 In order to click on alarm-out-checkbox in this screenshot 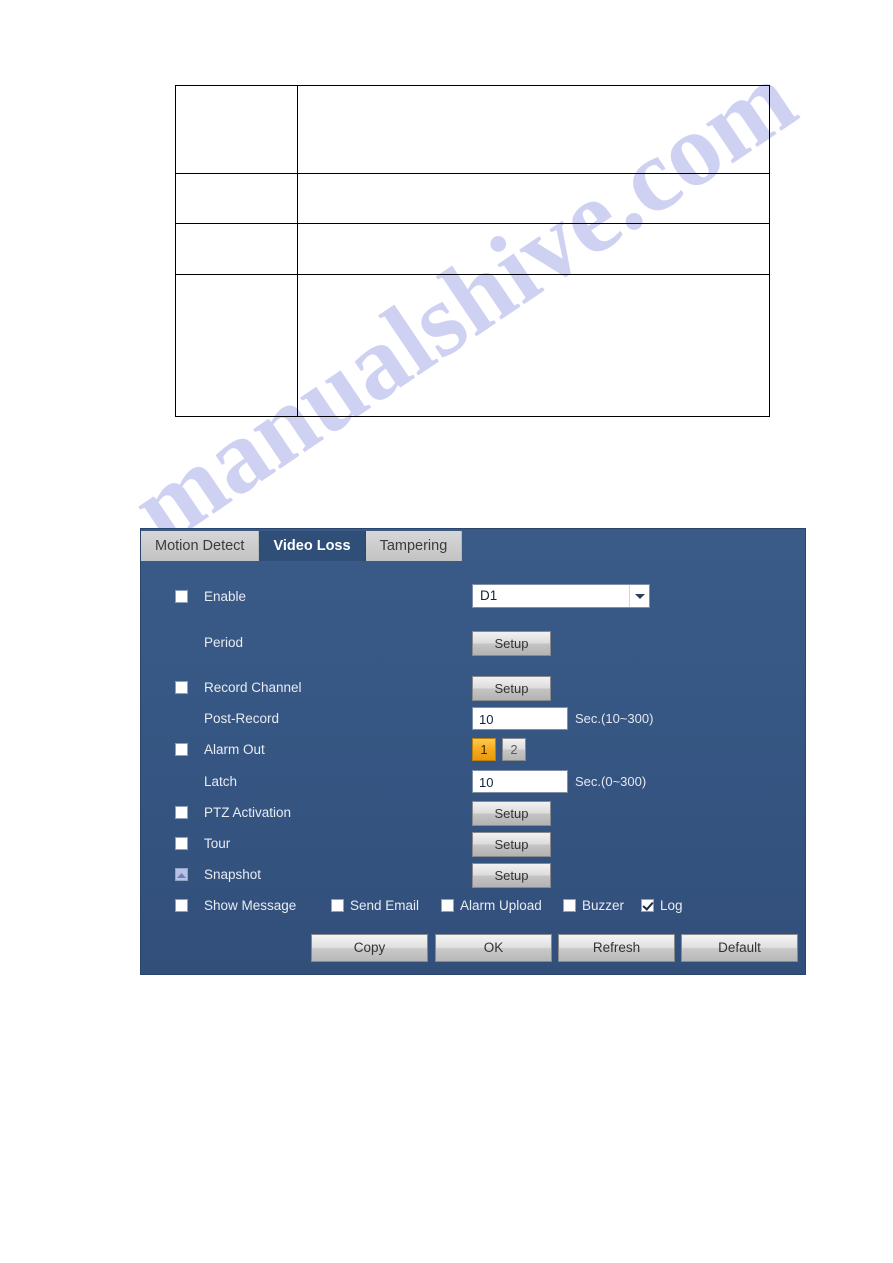, I will do `click(181, 749)`.